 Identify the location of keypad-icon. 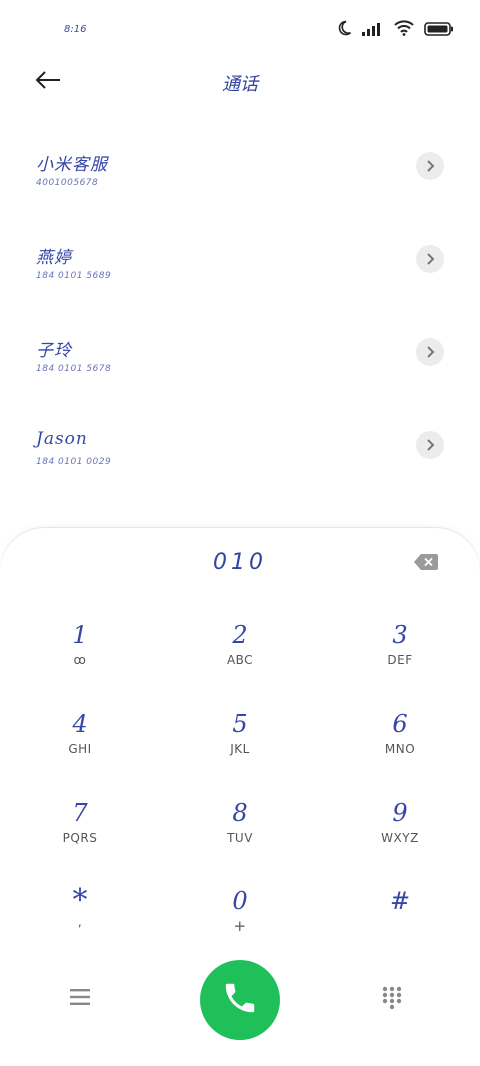
(392, 1000).